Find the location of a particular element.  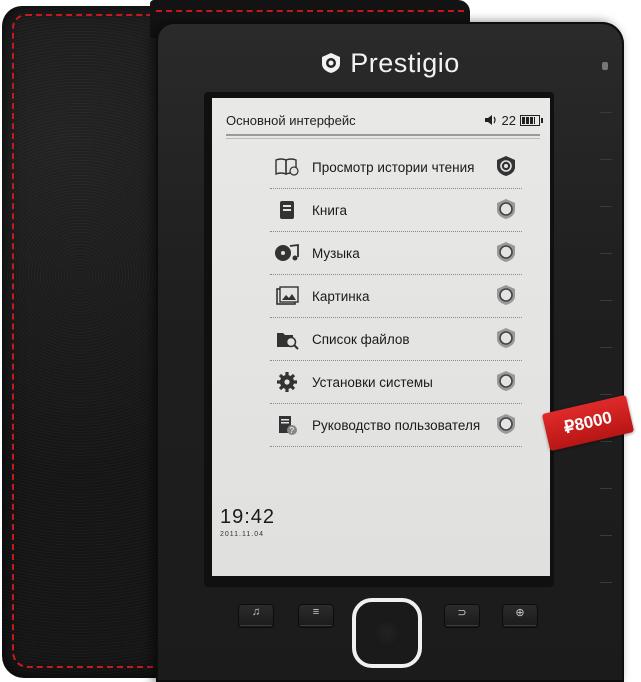

menu-icon: ≡ is located at coordinates (316, 612).